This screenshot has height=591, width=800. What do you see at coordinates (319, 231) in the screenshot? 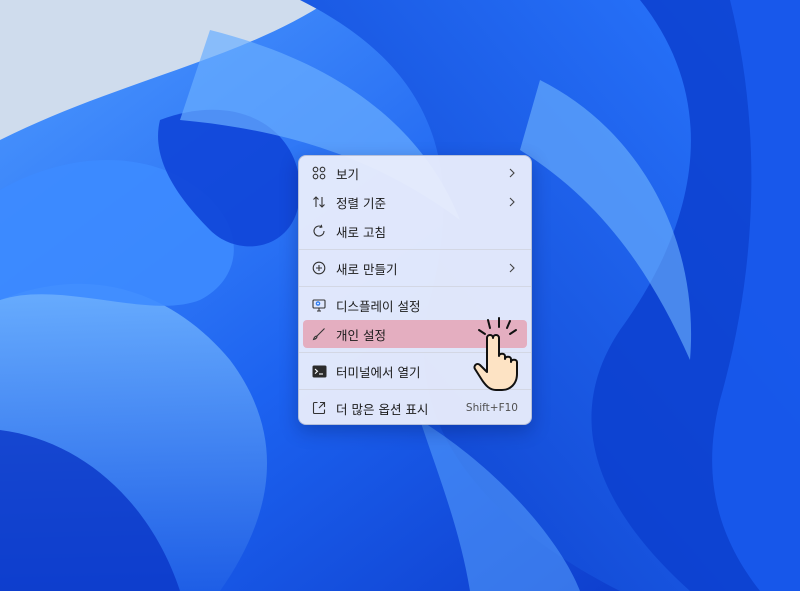
I see `refresh-icon` at bounding box center [319, 231].